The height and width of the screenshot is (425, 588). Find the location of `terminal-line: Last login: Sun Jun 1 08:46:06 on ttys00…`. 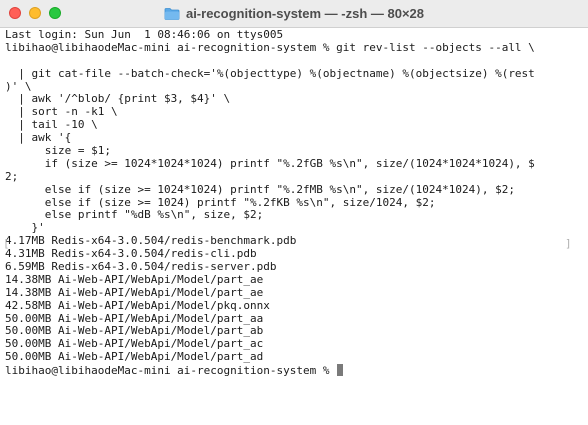

terminal-line: Last login: Sun Jun 1 08:46:06 on ttys00… is located at coordinates (144, 34).